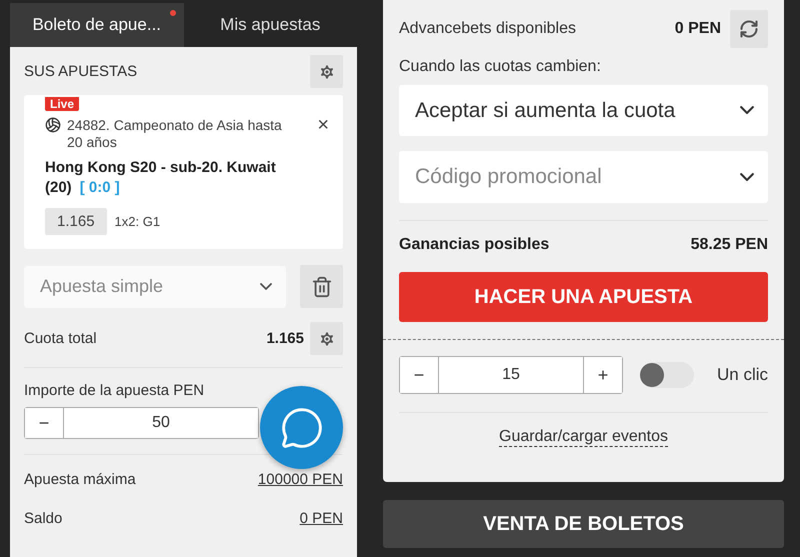 The height and width of the screenshot is (557, 800). Describe the element at coordinates (667, 375) in the screenshot. I see `one-click-toggle` at that location.